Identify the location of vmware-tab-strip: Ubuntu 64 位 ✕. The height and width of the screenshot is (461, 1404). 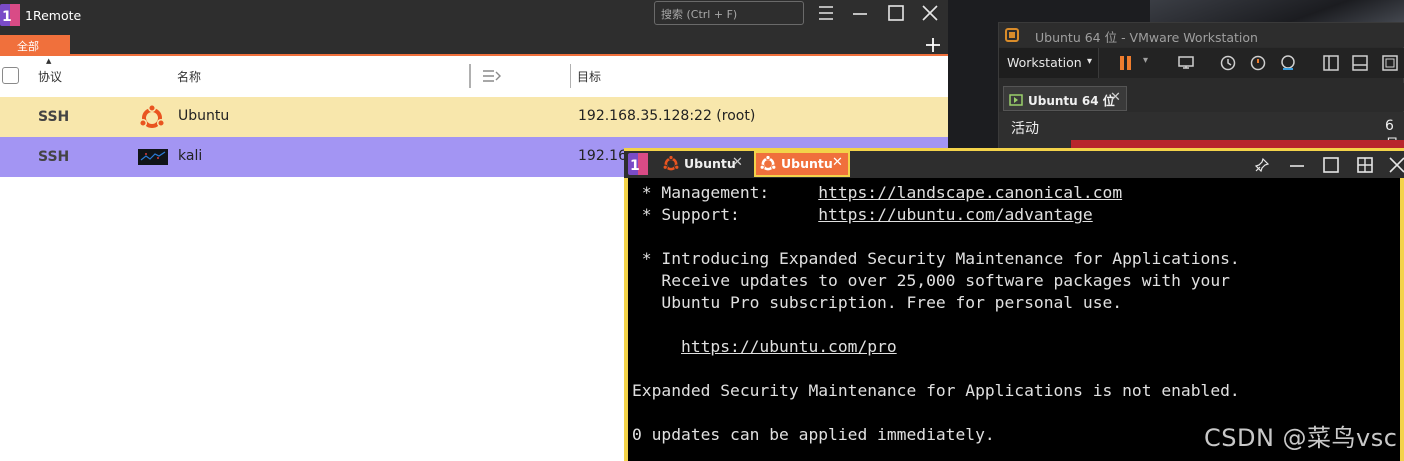
(1201, 97).